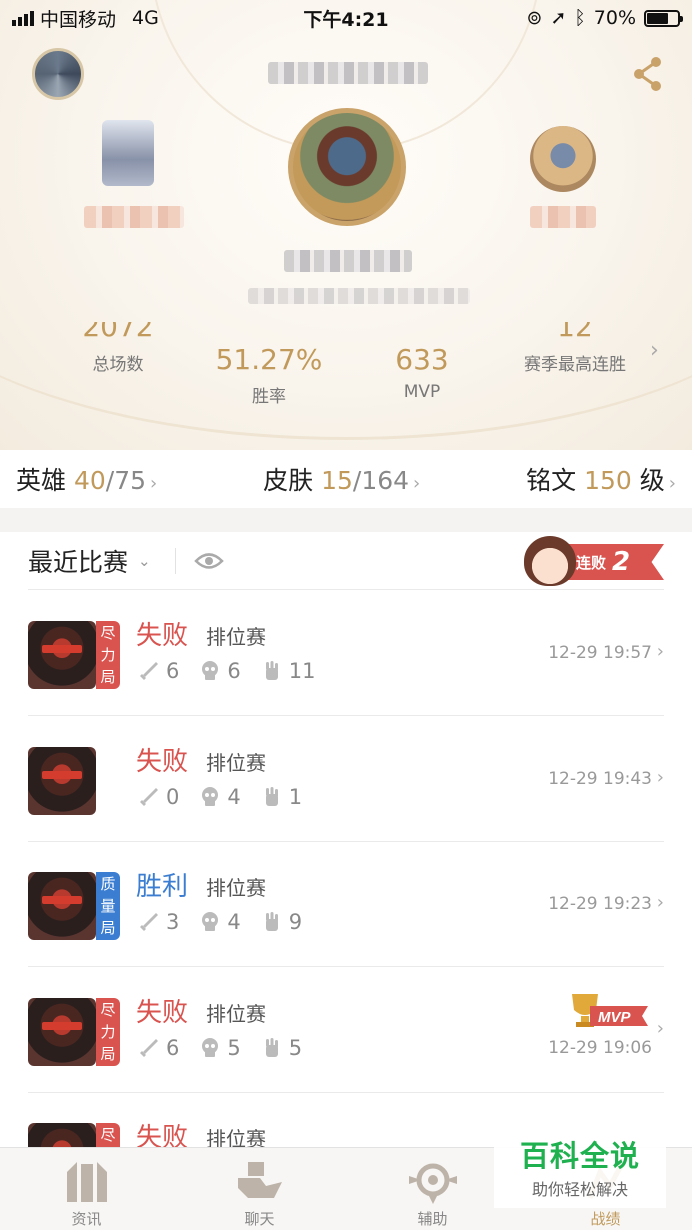  I want to click on match-time: 12-29 19:43, so click(600, 778).